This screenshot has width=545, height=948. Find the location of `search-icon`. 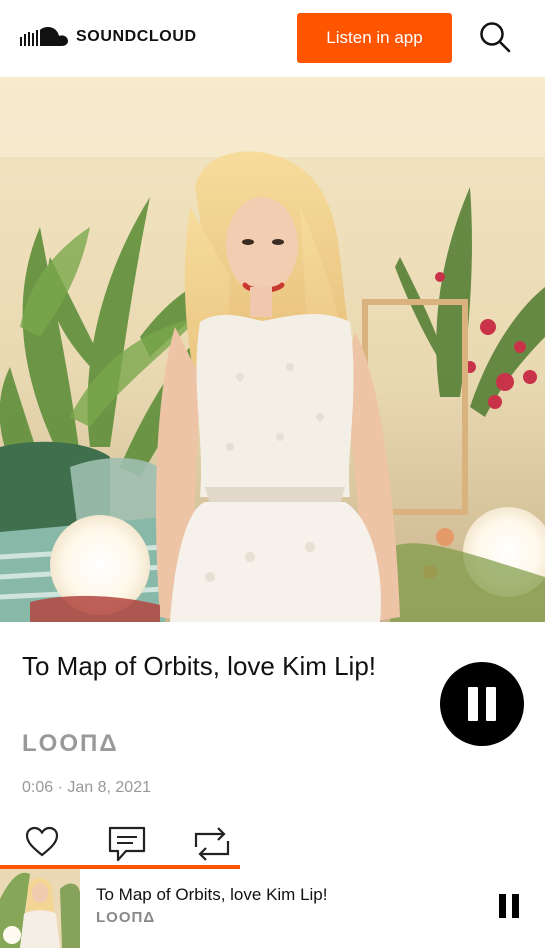

search-icon is located at coordinates (495, 37).